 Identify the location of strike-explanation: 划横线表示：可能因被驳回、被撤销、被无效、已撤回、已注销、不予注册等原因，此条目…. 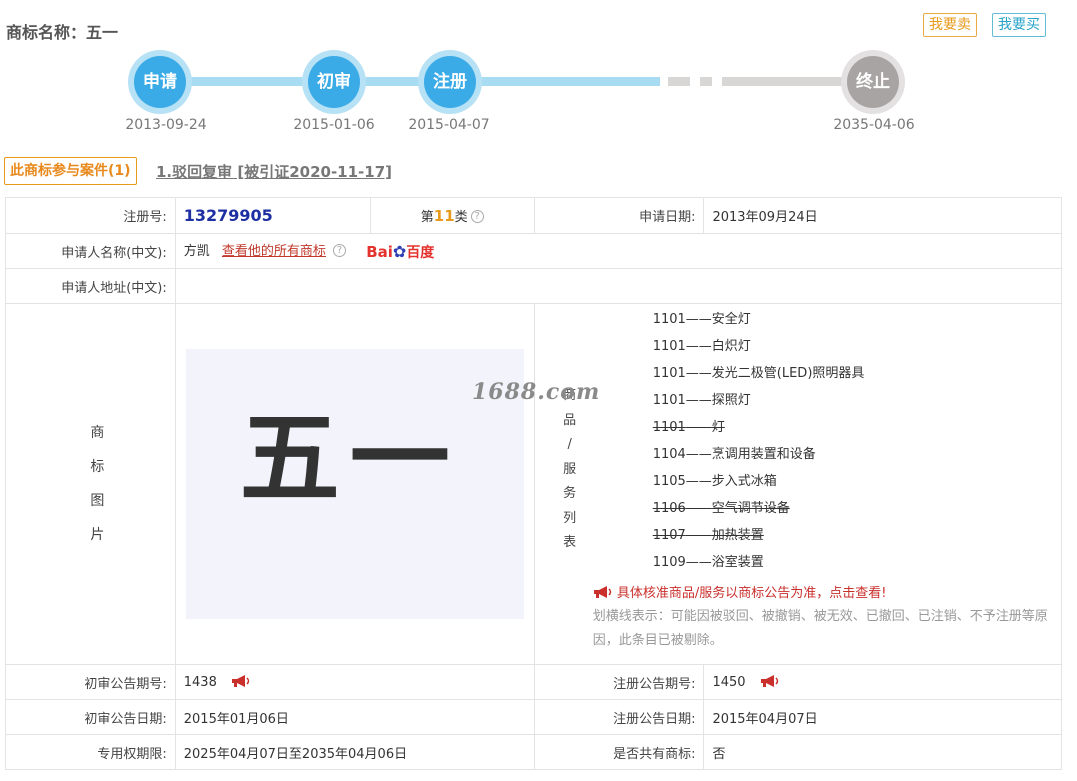
(820, 628).